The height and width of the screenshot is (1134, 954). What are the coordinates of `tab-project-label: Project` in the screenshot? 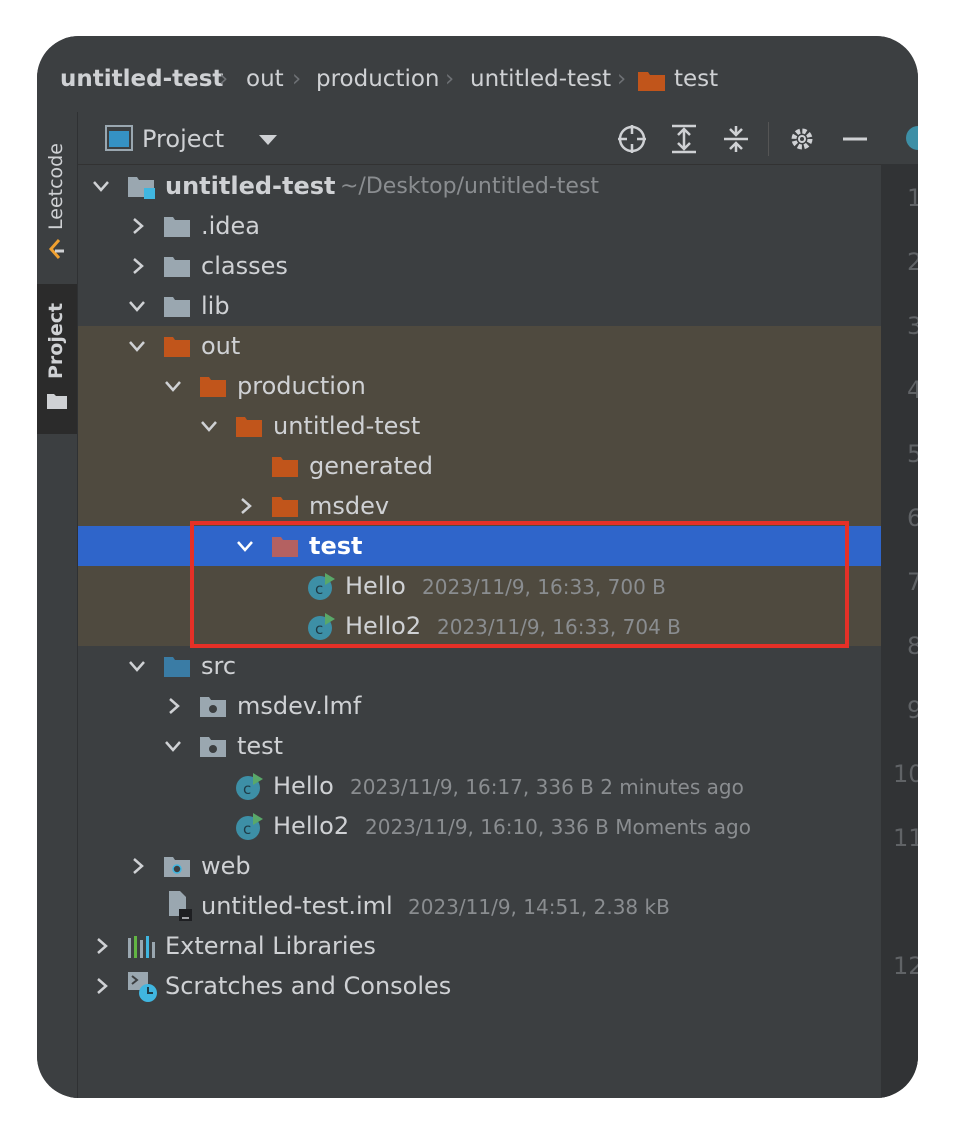 It's located at (56, 340).